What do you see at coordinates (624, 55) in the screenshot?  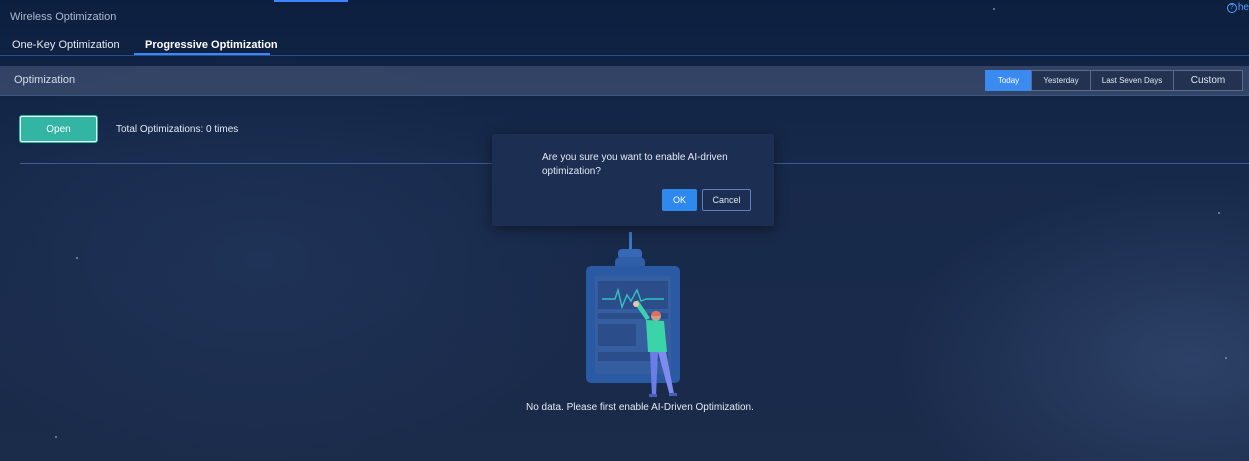 I see `tabs-divider` at bounding box center [624, 55].